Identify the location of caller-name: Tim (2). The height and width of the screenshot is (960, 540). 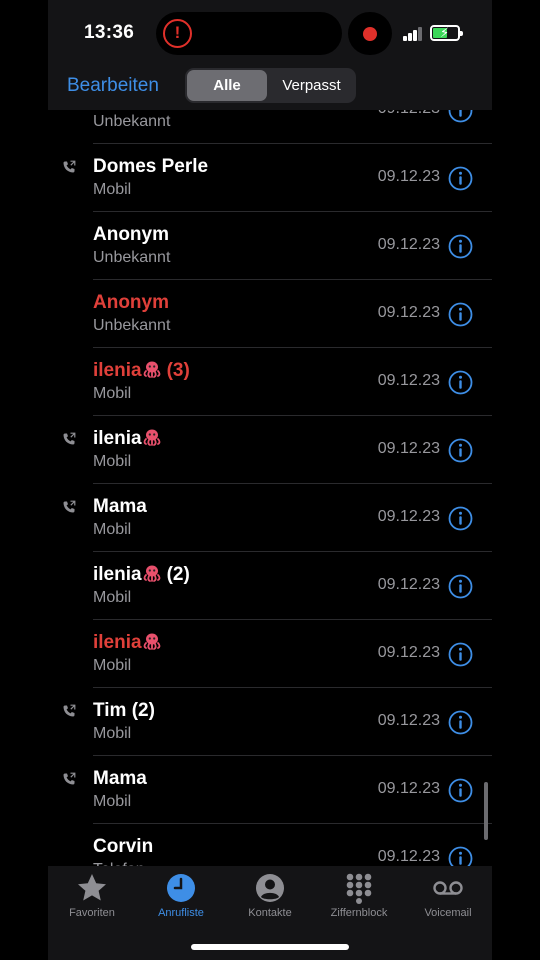
(124, 711).